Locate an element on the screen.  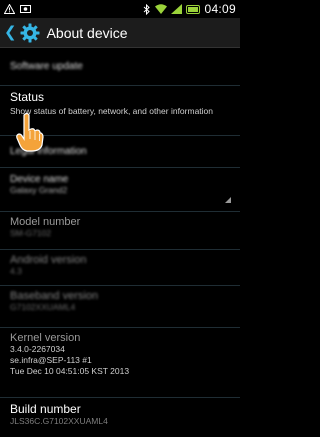
baseband-version-title: Baseband version is located at coordinates (54, 296).